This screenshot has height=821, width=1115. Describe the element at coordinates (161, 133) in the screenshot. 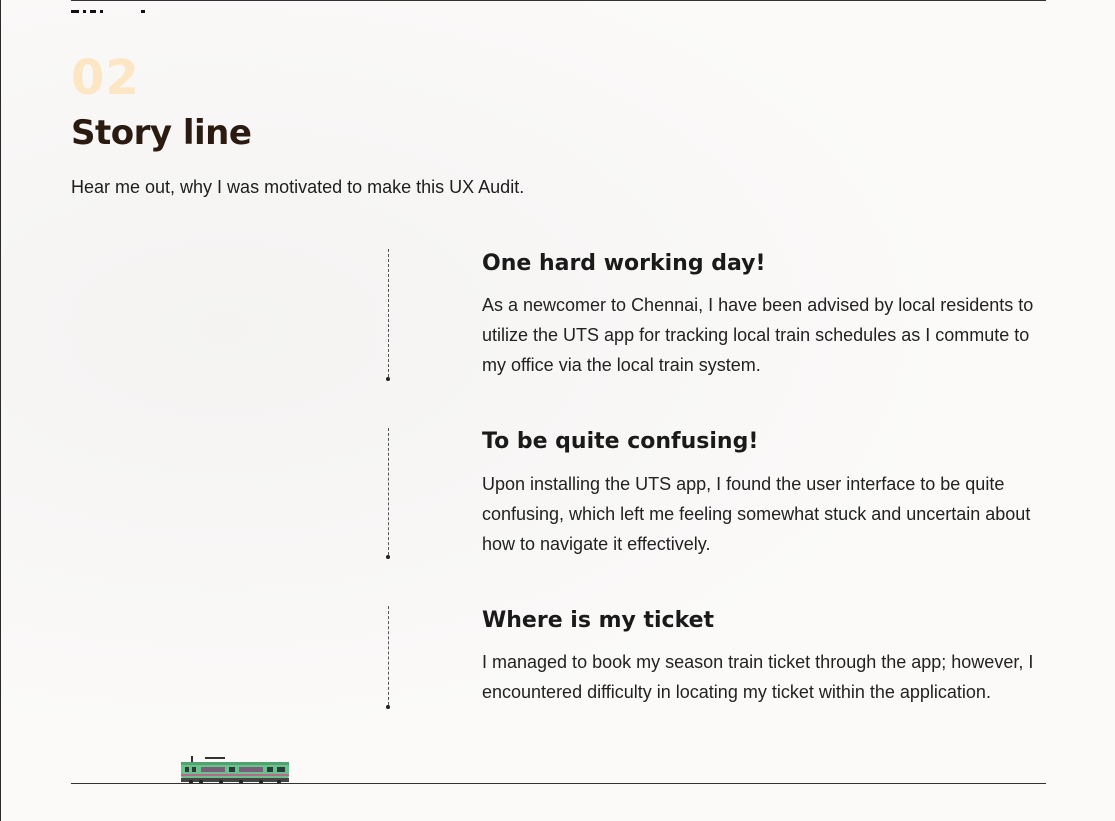

I see `section-title: Story line` at that location.